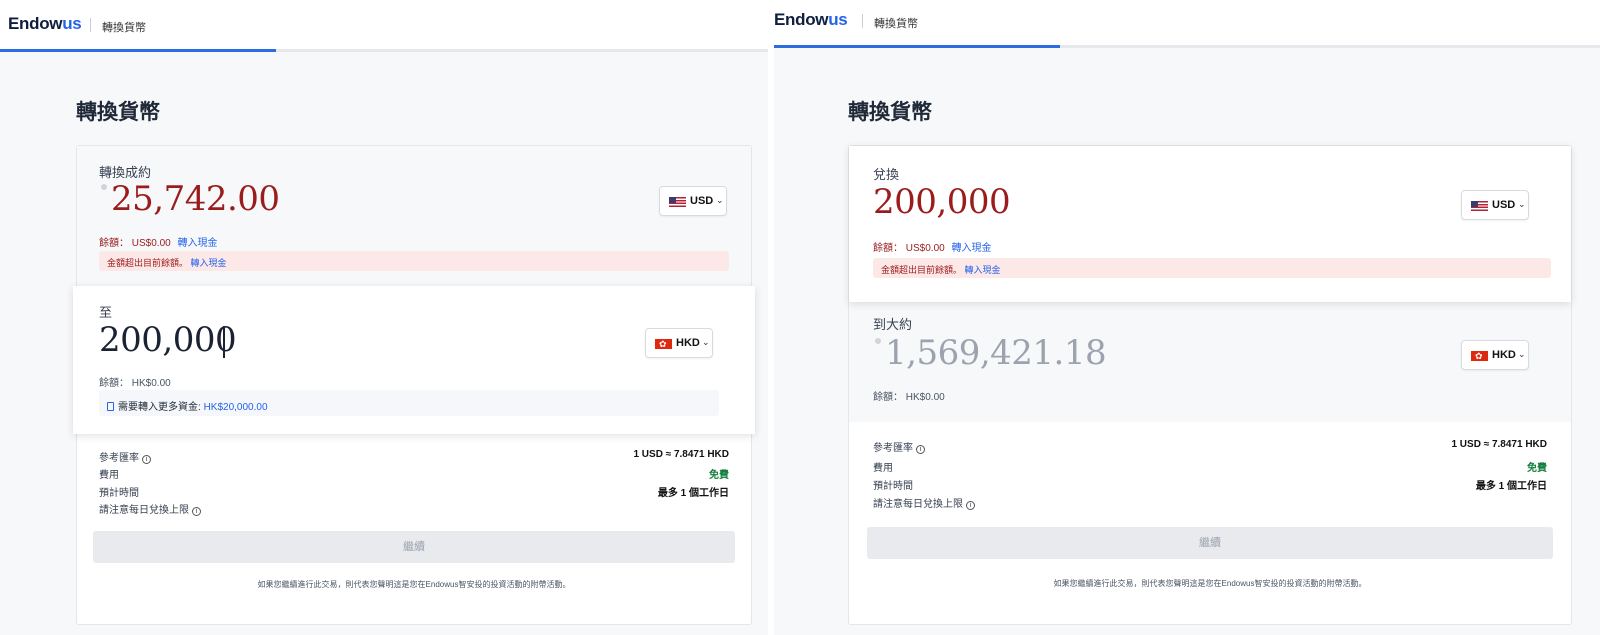  I want to click on to-amount: 1,569,421.18, so click(996, 353).